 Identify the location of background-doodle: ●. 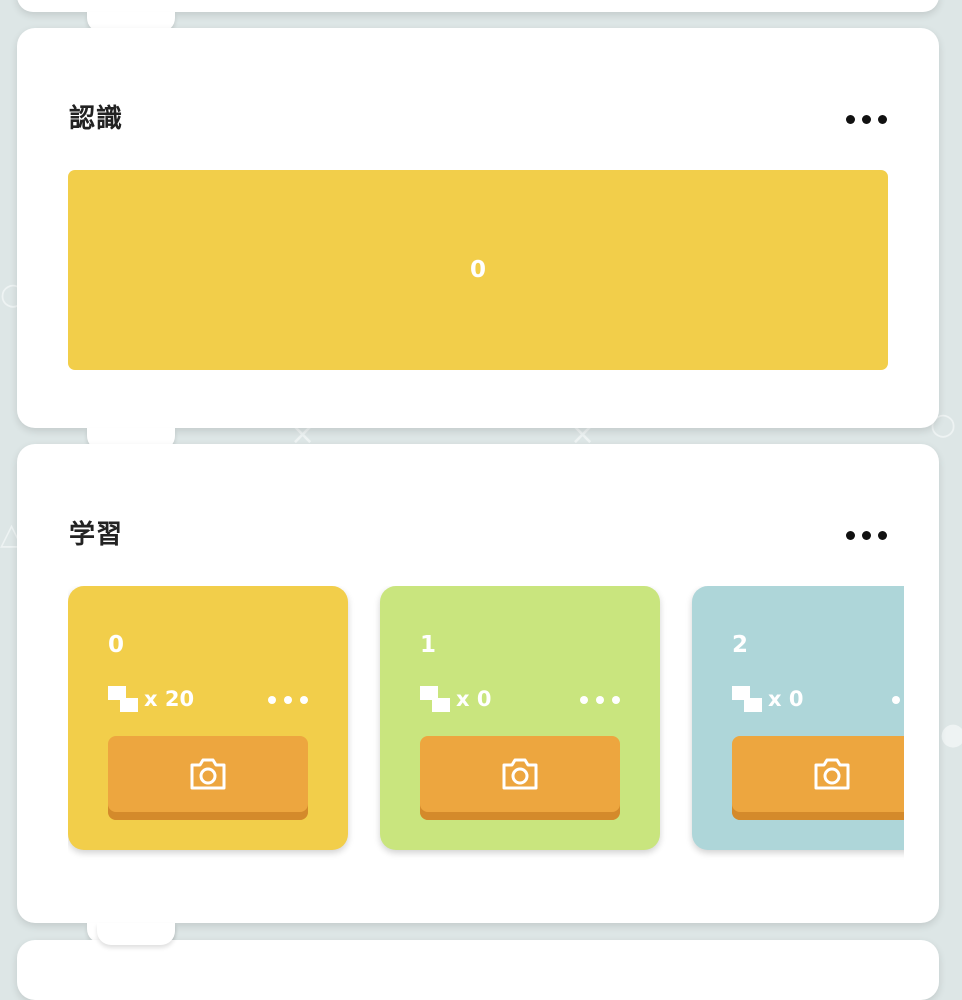
(951, 734).